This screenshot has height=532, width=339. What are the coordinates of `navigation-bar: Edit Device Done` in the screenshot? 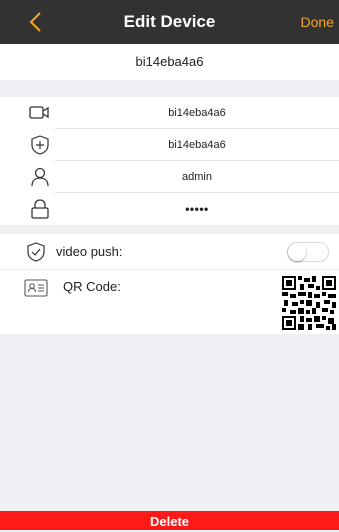 It's located at (169, 22).